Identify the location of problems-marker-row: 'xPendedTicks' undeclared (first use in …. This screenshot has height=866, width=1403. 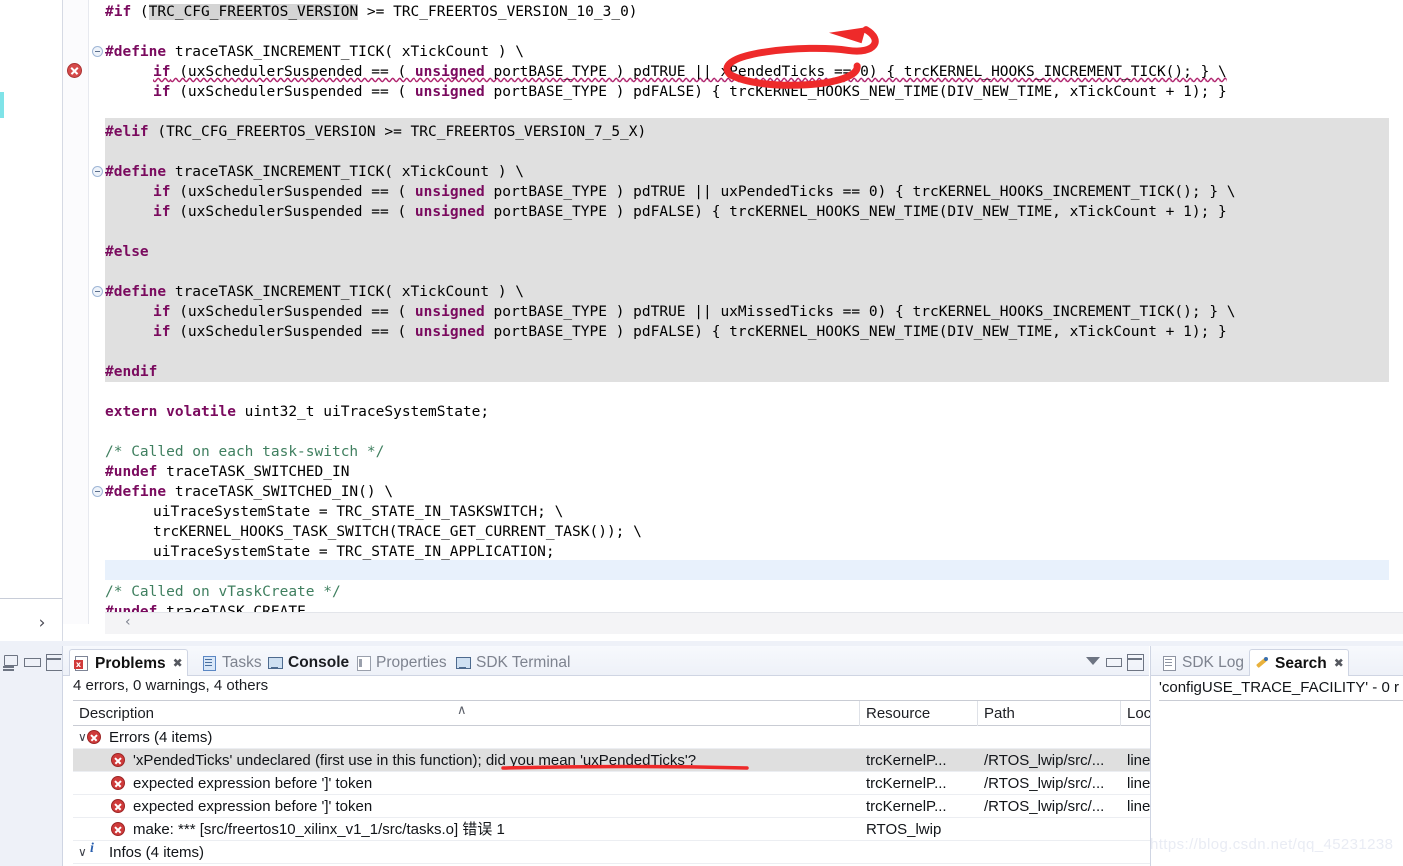
(618, 760).